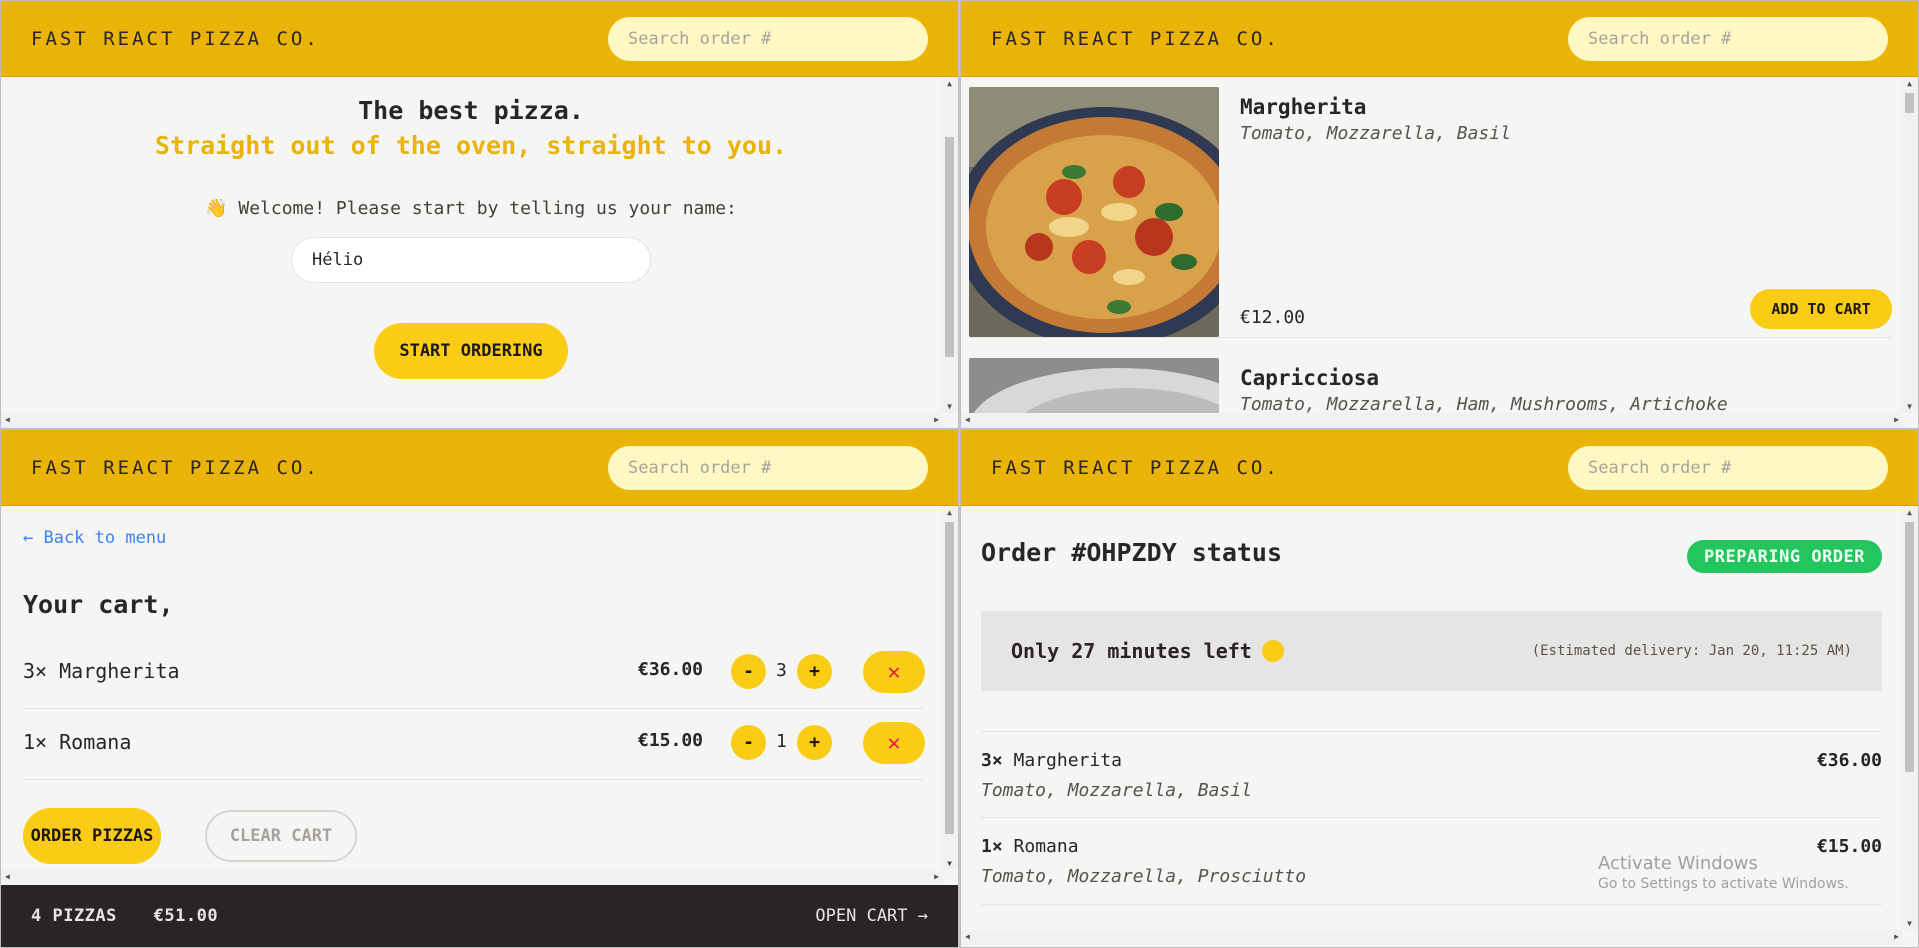 Image resolution: width=1919 pixels, height=948 pixels. Describe the element at coordinates (98, 604) in the screenshot. I see `cart-title: Your cart,` at that location.